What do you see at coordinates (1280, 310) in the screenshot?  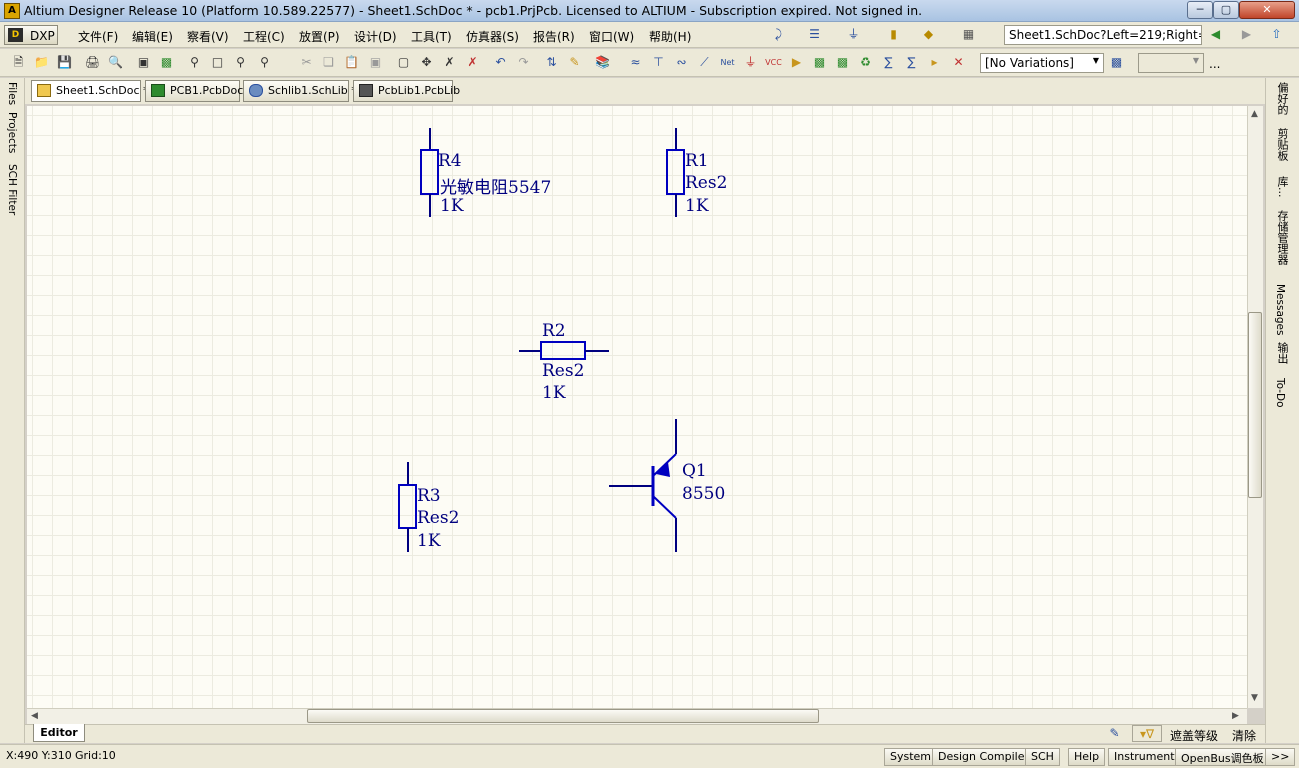 I see `panel-tab-messages: Messages` at bounding box center [1280, 310].